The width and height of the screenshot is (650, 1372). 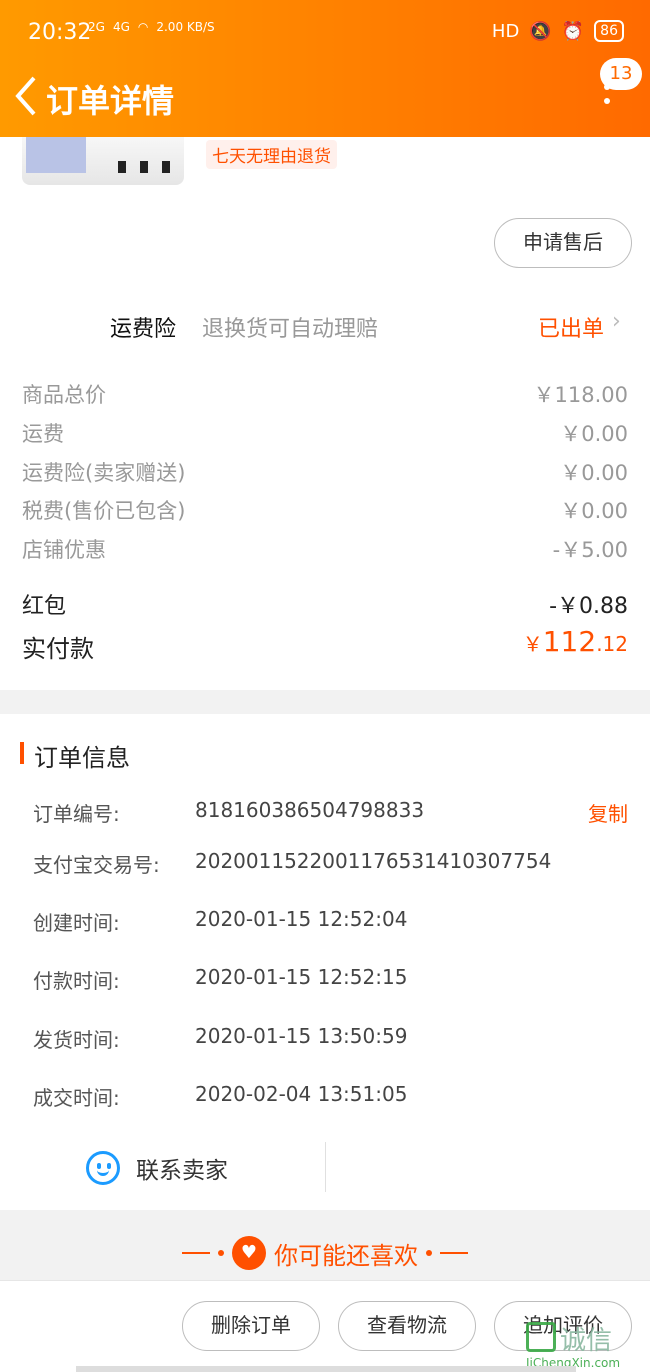 What do you see at coordinates (76, 981) in the screenshot?
I see `info-label: 付款时间:` at bounding box center [76, 981].